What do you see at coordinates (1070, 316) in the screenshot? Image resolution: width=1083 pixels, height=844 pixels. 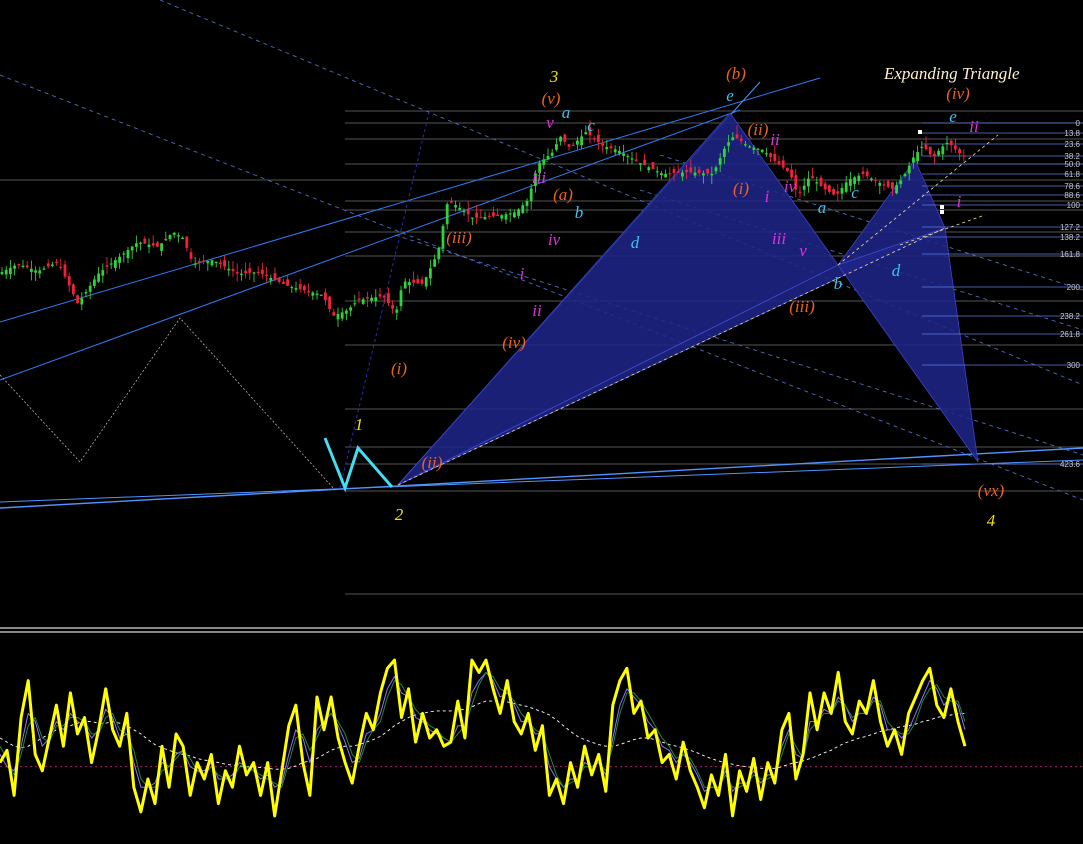 I see `fib-level-label: 238.2` at bounding box center [1070, 316].